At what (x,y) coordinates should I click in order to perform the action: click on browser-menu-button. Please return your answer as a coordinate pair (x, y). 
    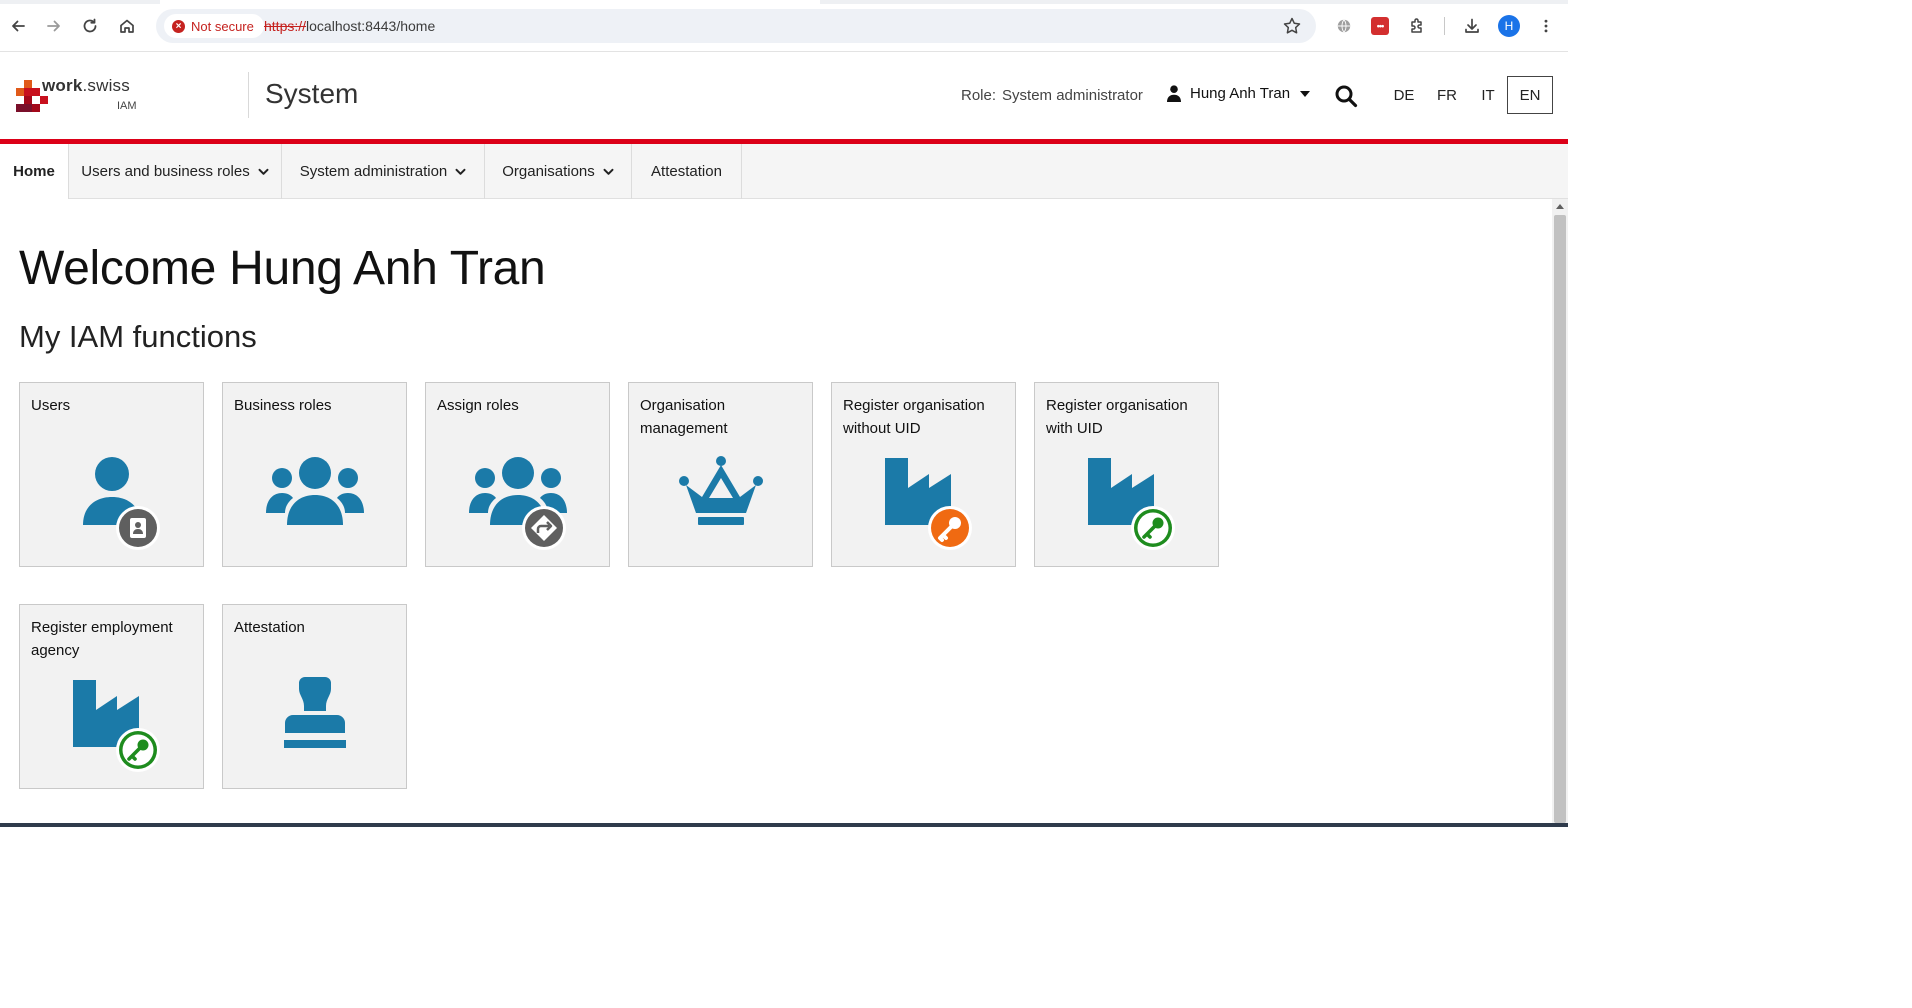
    Looking at the image, I should click on (1546, 26).